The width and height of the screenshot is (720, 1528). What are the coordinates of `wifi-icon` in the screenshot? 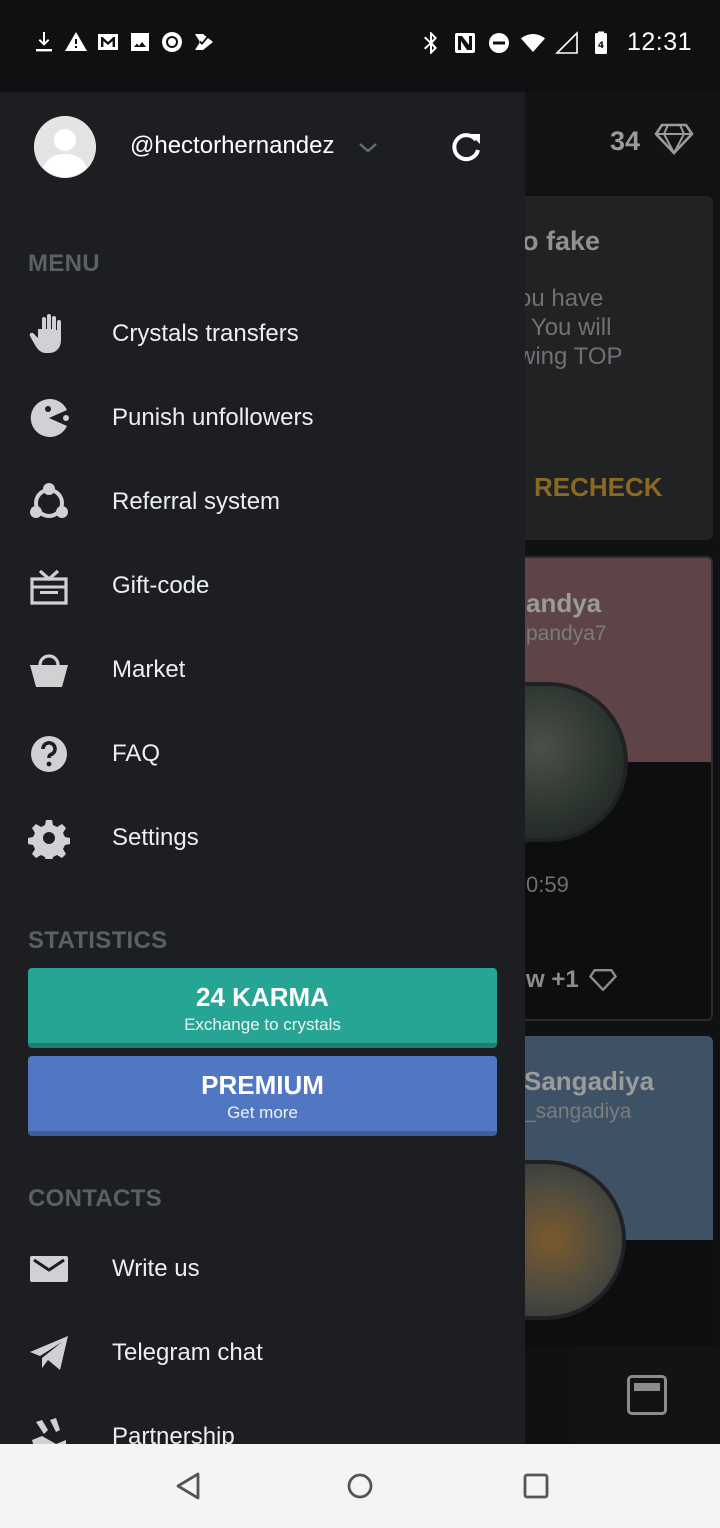 It's located at (532, 43).